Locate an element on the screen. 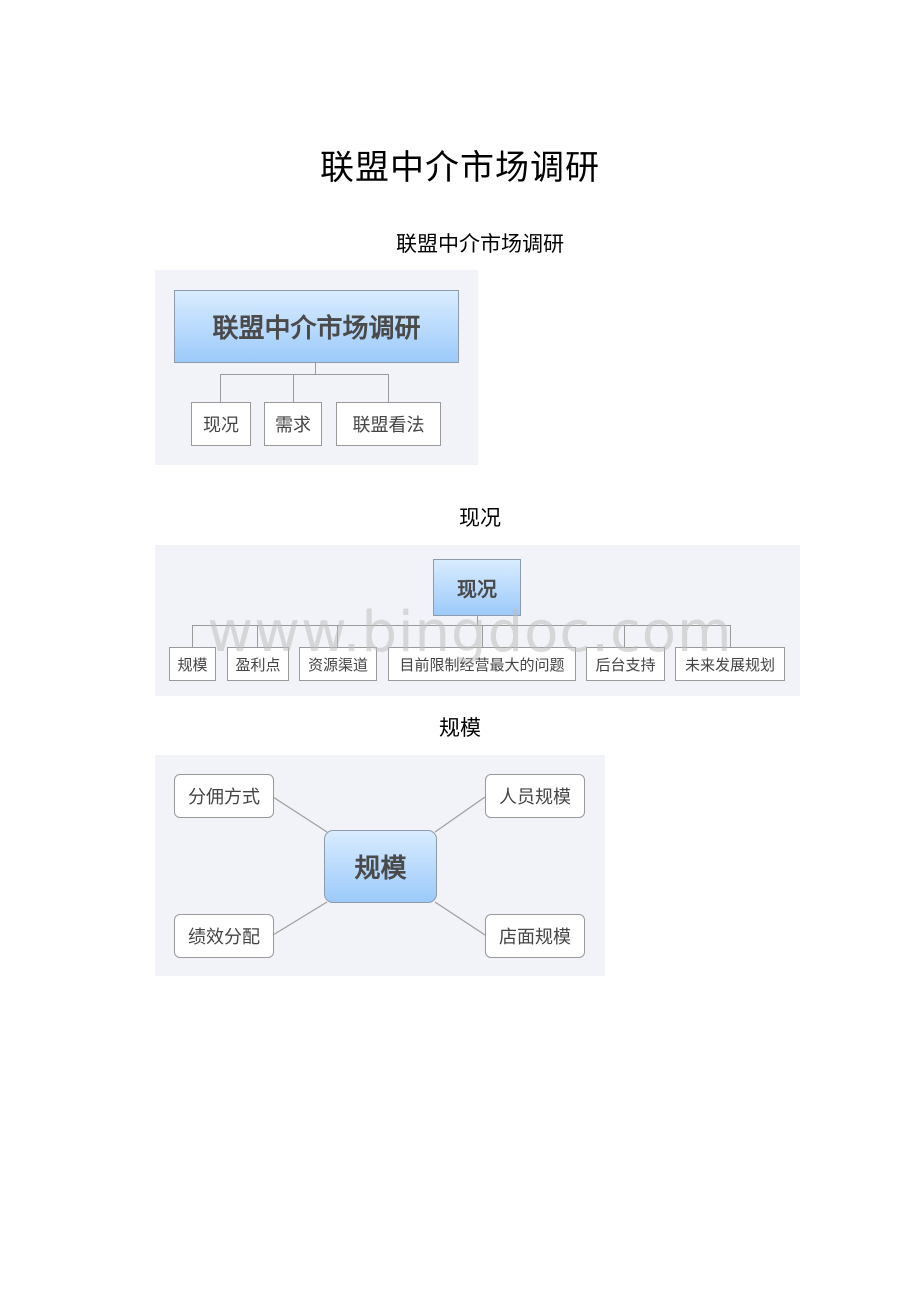  child-node: 绩效分配 is located at coordinates (224, 936).